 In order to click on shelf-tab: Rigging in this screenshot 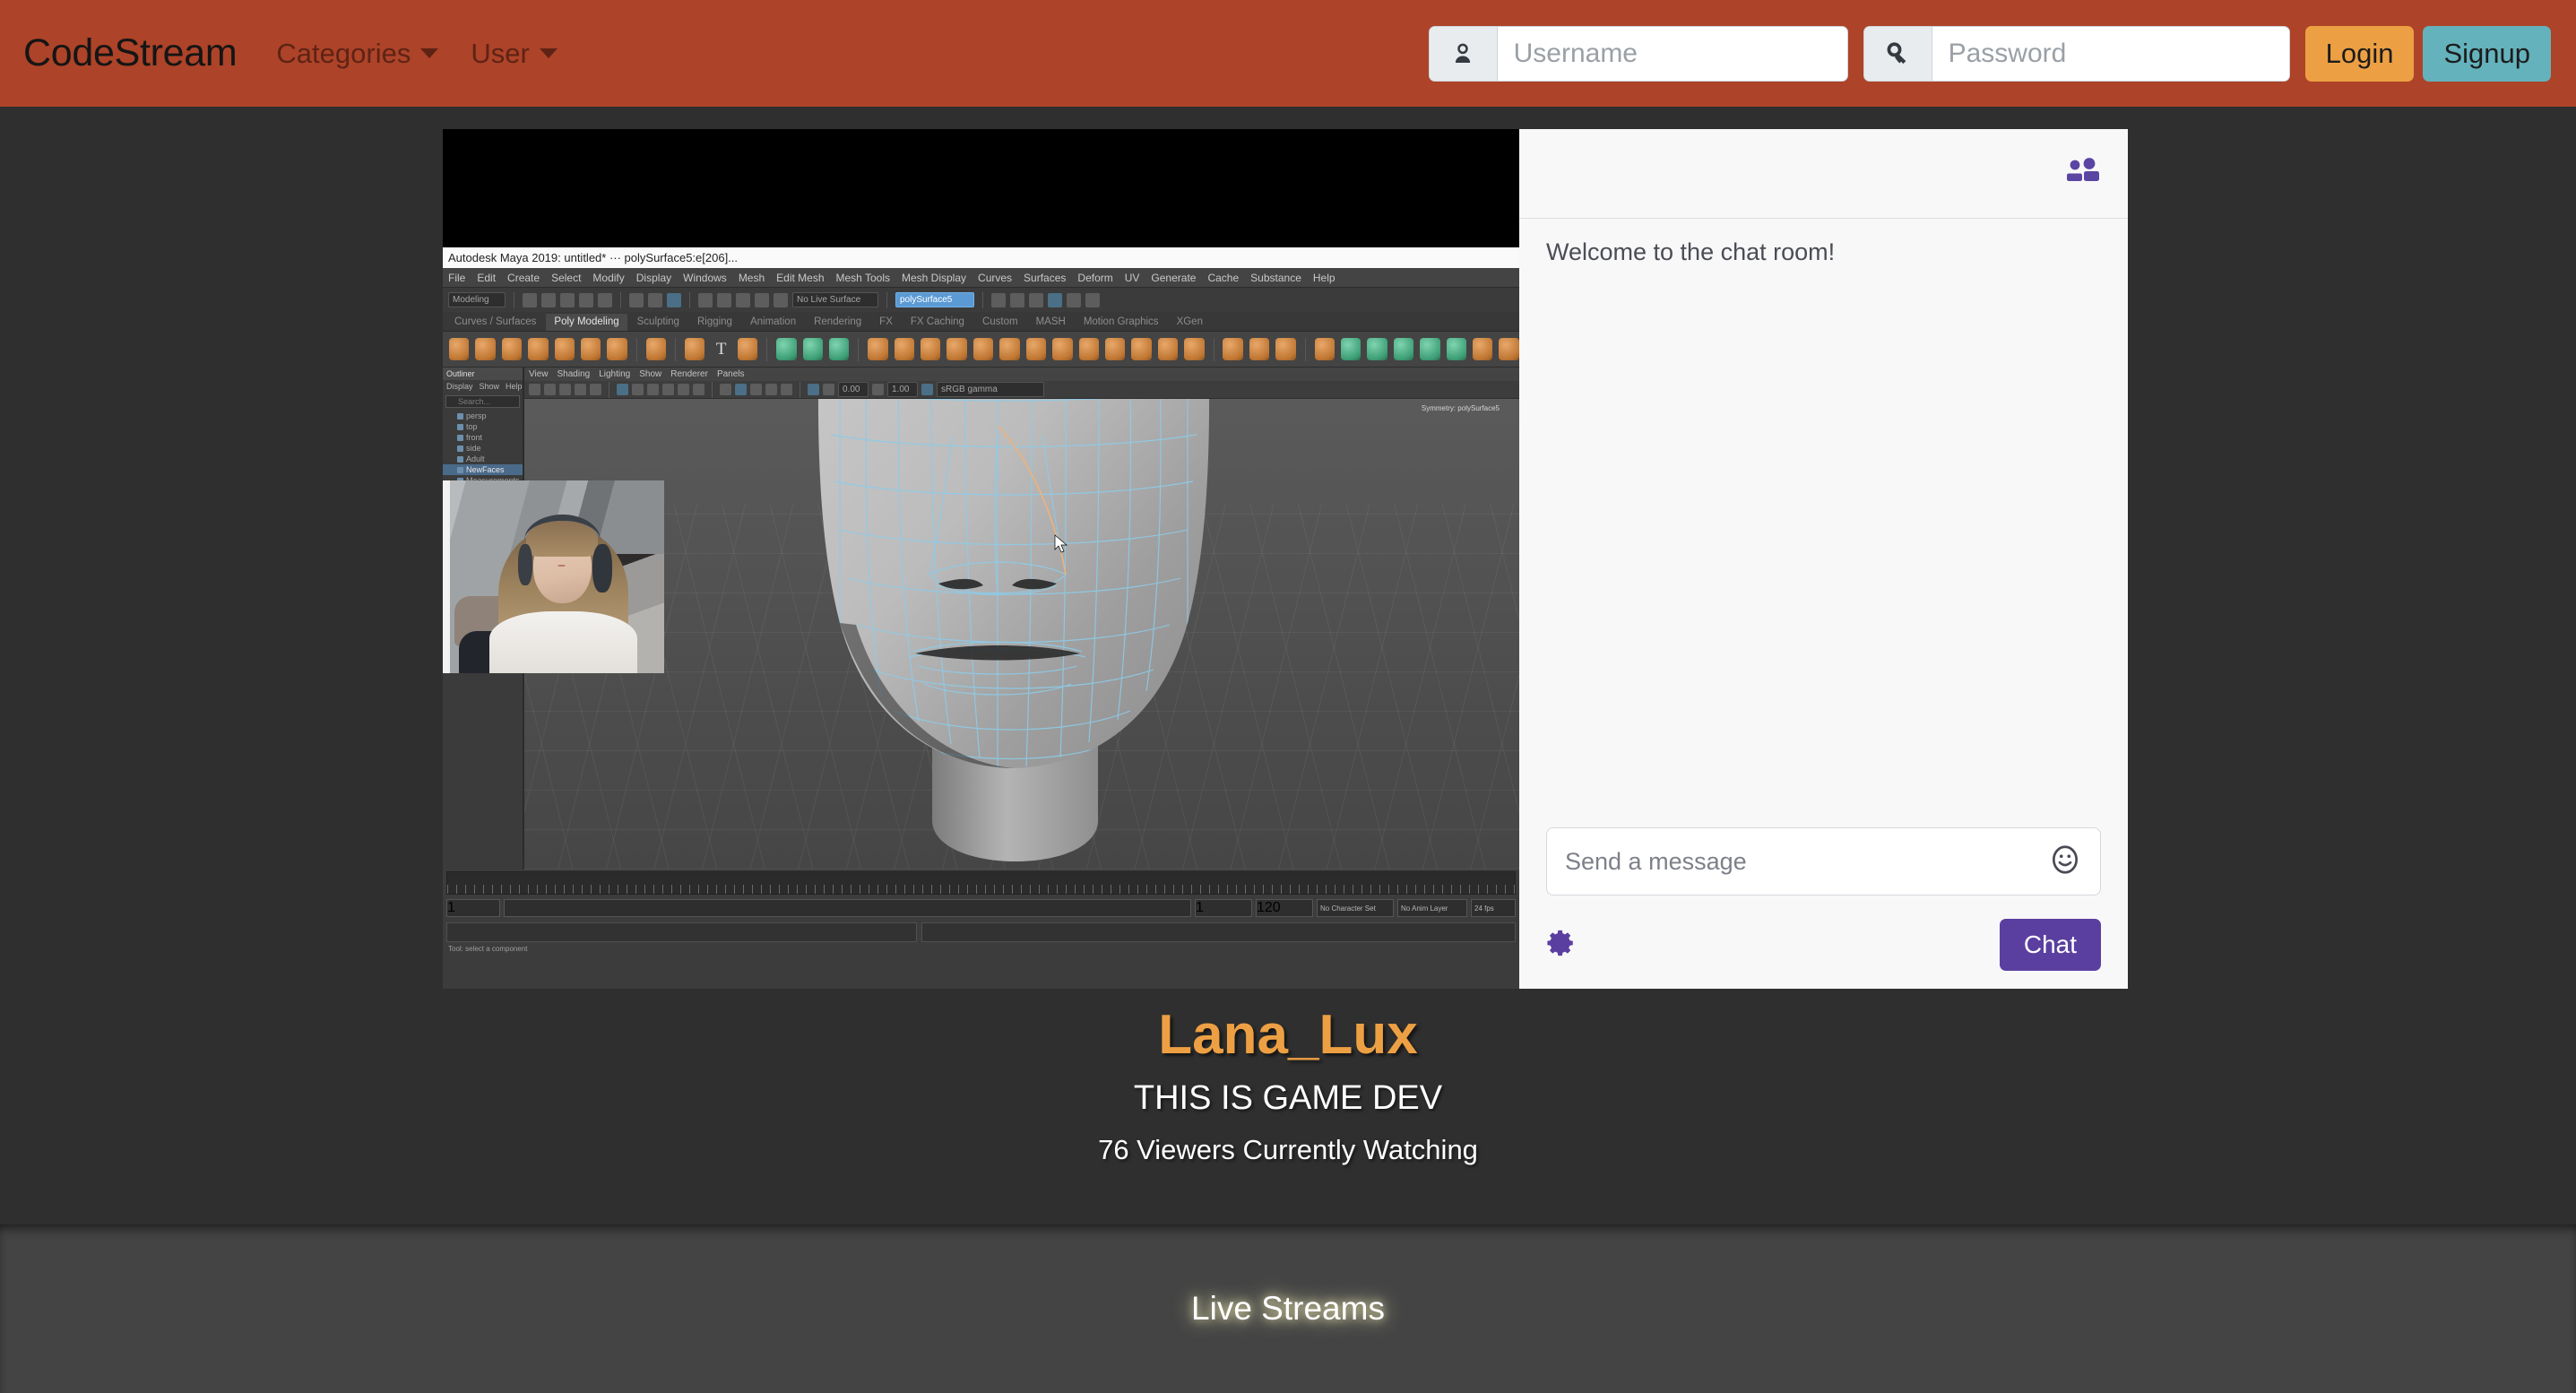, I will do `click(714, 322)`.